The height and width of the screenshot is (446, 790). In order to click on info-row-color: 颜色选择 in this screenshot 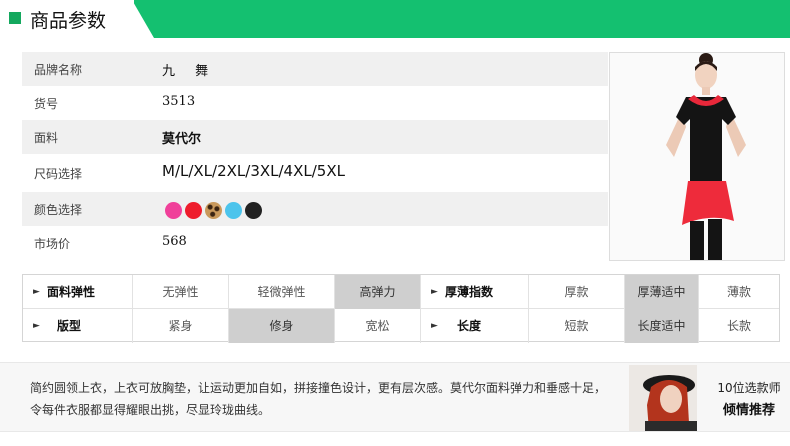, I will do `click(315, 209)`.